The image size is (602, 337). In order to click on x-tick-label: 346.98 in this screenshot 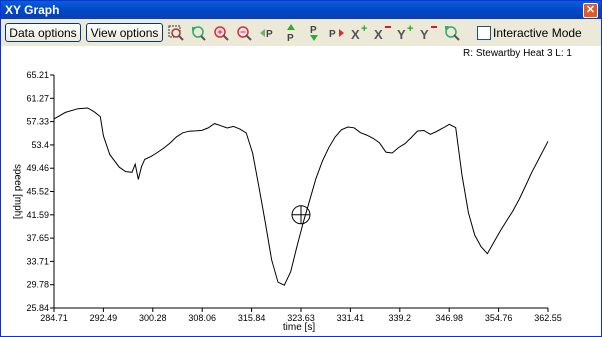, I will do `click(449, 318)`.